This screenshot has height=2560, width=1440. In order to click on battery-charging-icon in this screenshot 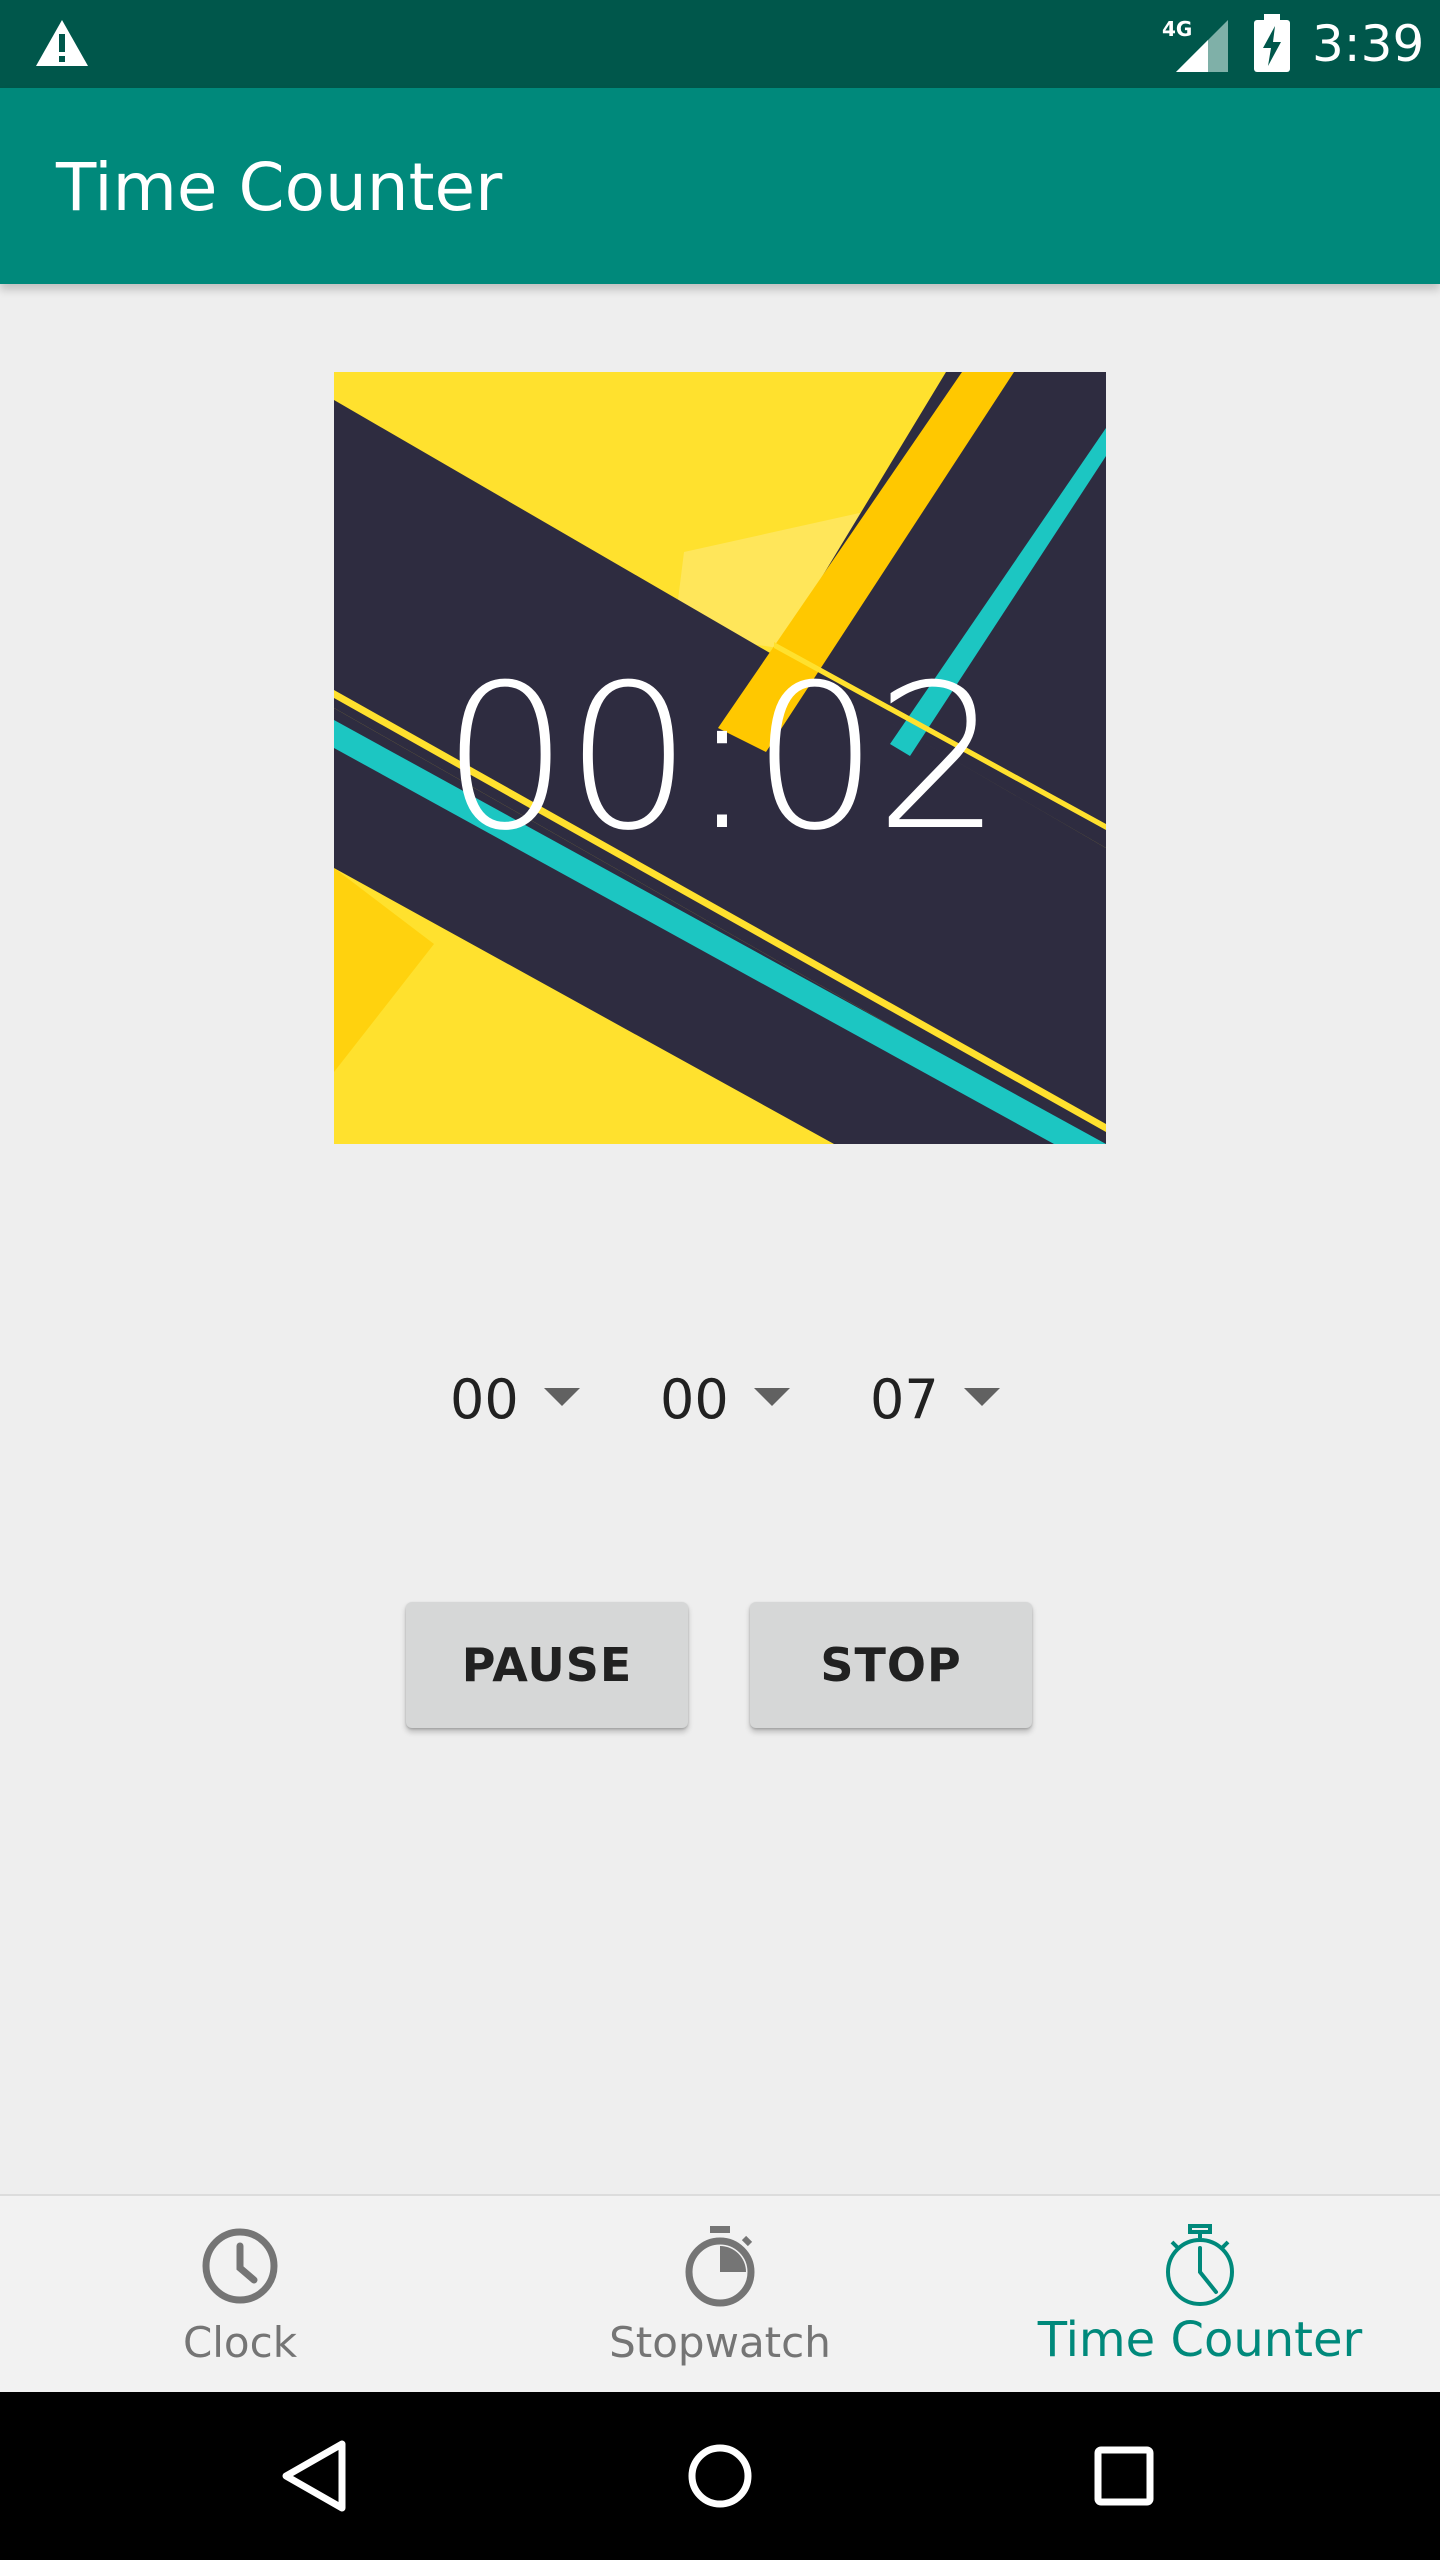, I will do `click(1272, 43)`.